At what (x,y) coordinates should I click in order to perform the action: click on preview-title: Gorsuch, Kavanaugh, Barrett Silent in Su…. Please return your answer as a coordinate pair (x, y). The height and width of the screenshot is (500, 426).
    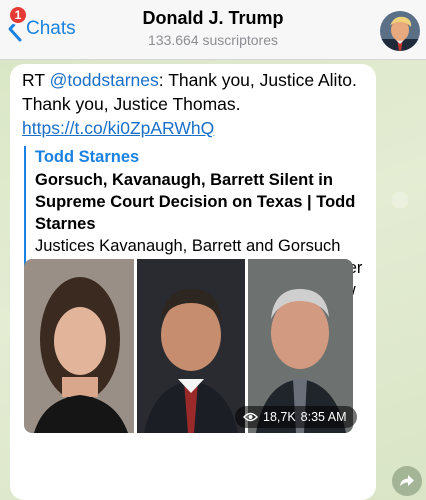
    Looking at the image, I should click on (195, 202).